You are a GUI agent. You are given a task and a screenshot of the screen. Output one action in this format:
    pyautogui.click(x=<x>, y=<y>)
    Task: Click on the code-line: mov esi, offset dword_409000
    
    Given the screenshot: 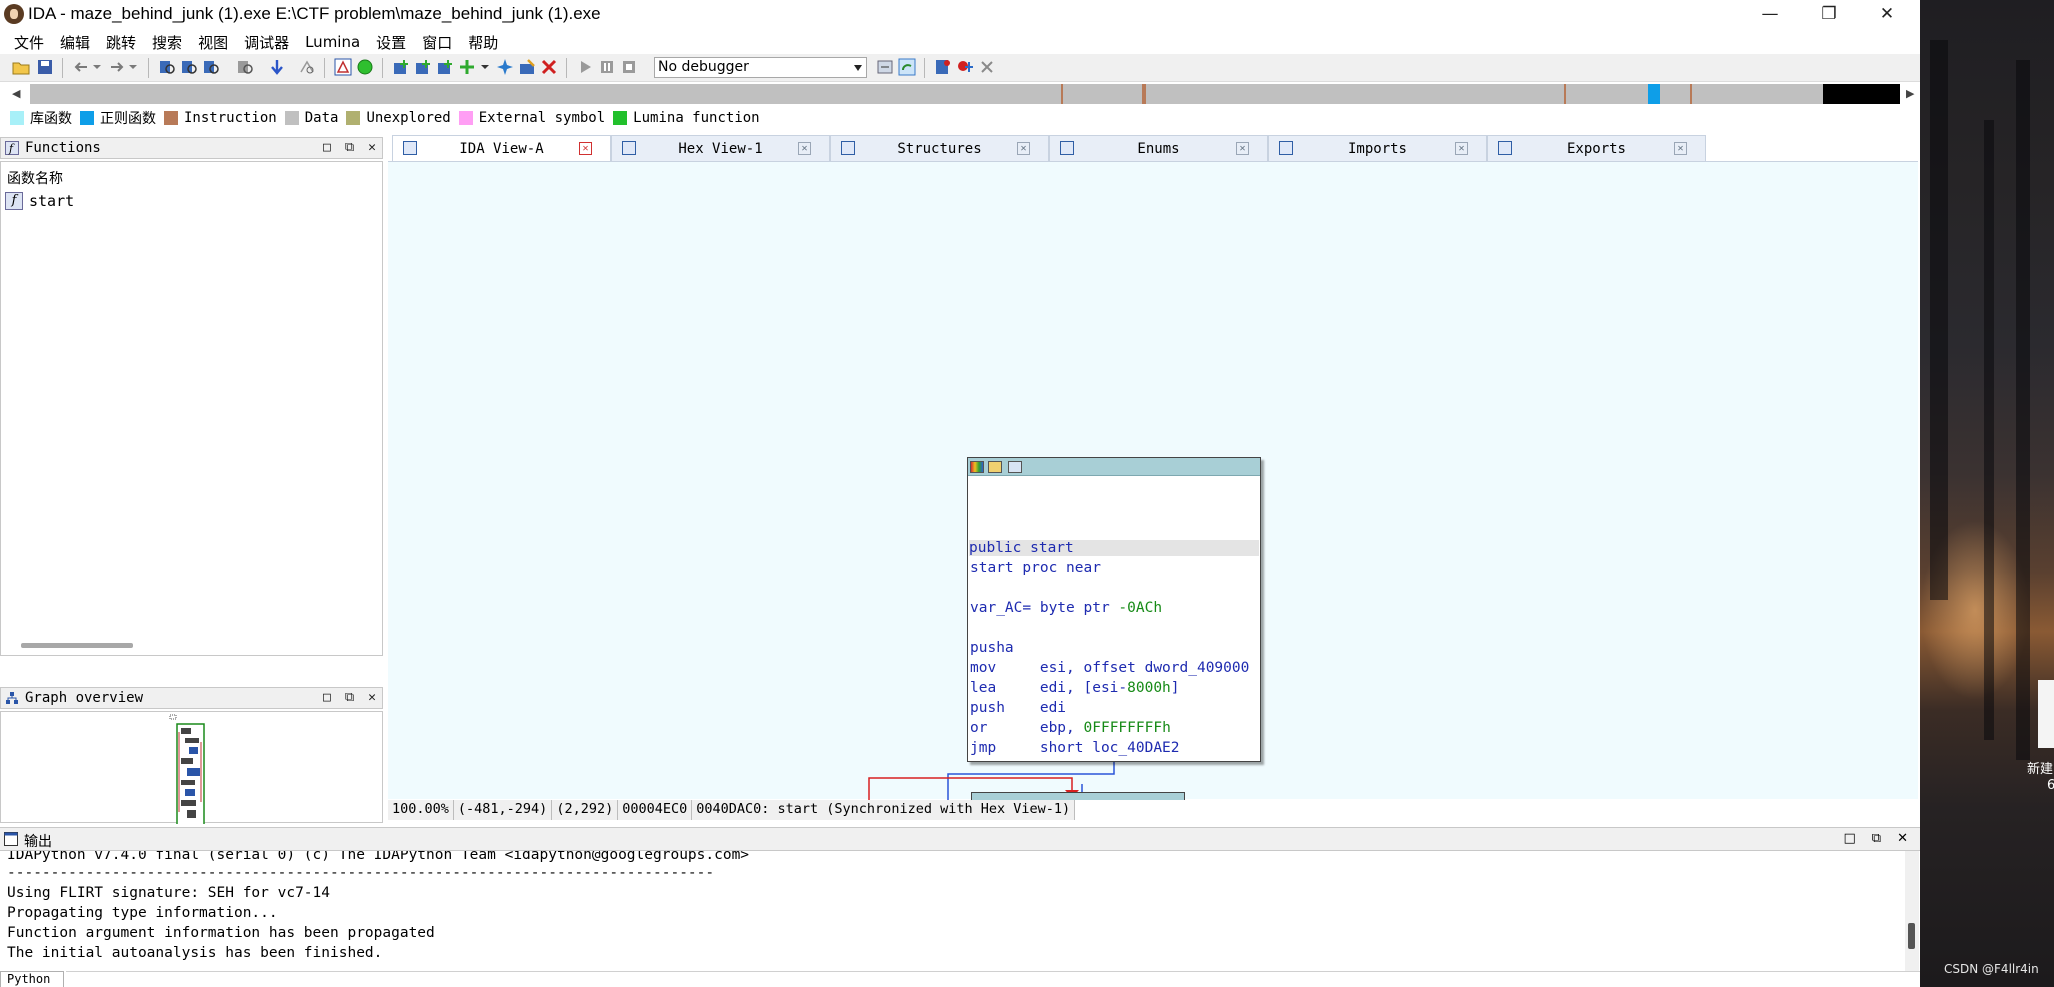 What is the action you would take?
    pyautogui.click(x=1109, y=668)
    